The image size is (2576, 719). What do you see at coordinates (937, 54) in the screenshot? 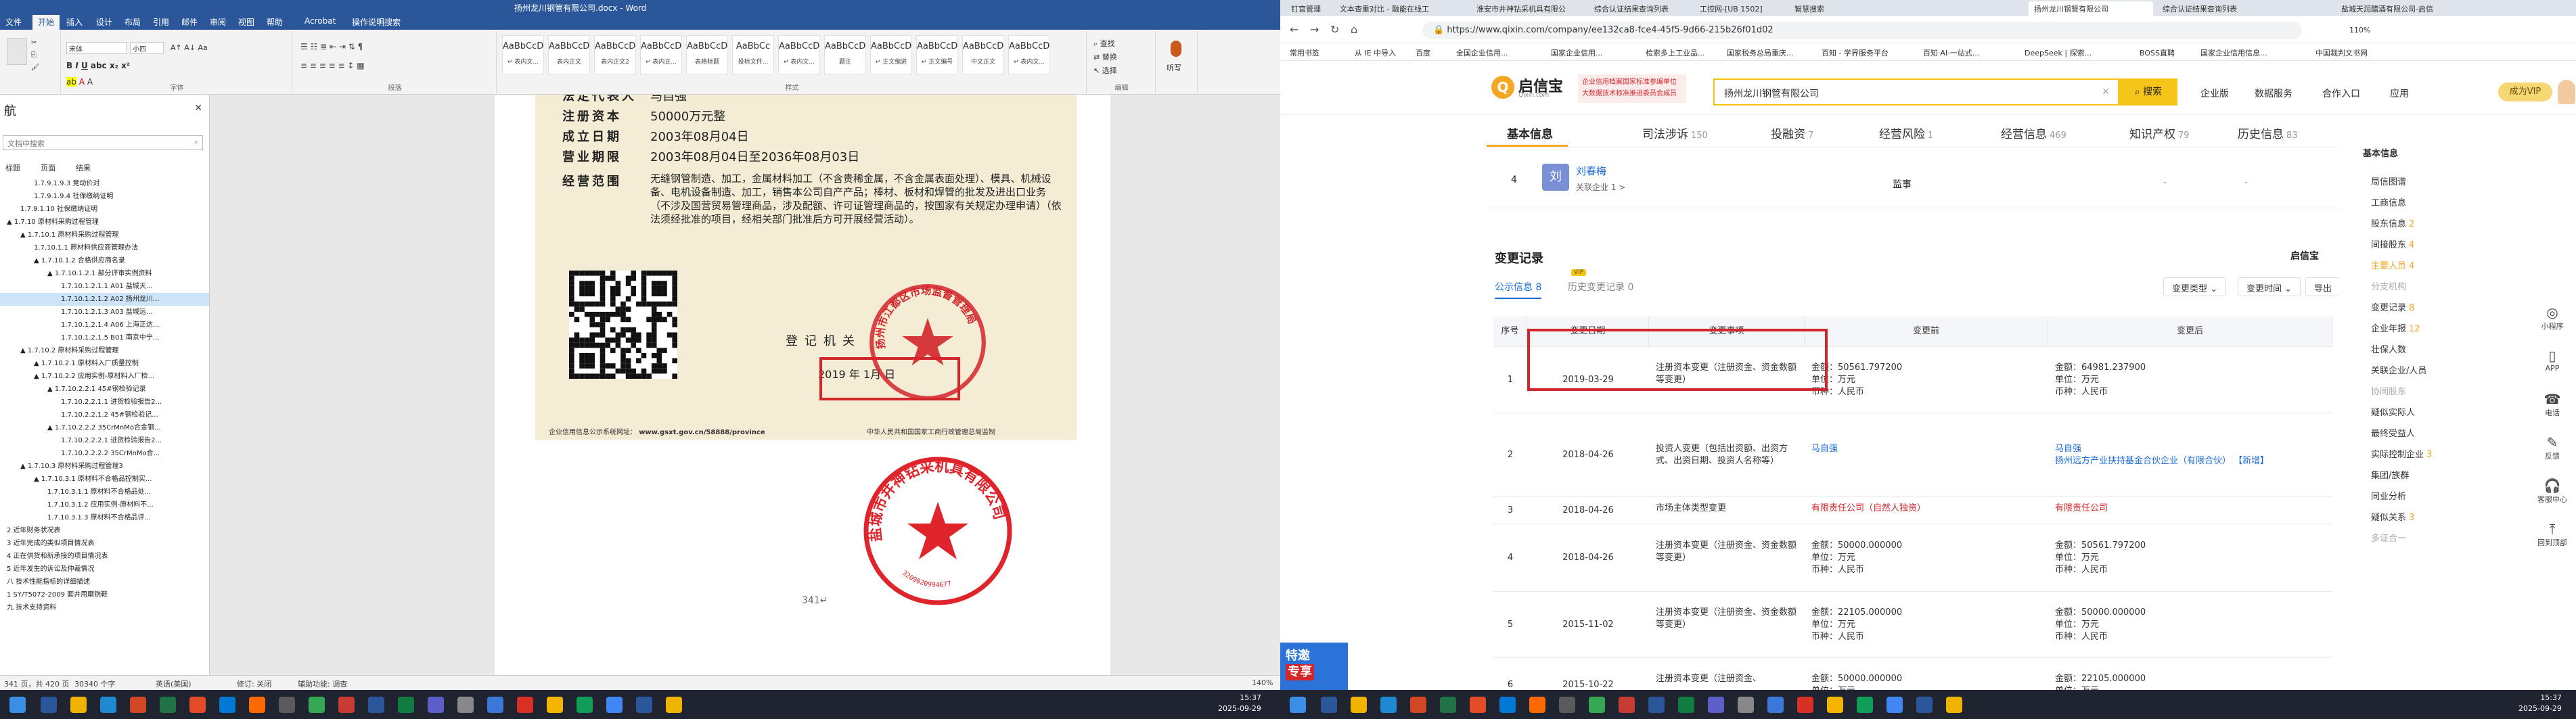
I see `style-9: AaBbCcDd ↵ 正文编号` at bounding box center [937, 54].